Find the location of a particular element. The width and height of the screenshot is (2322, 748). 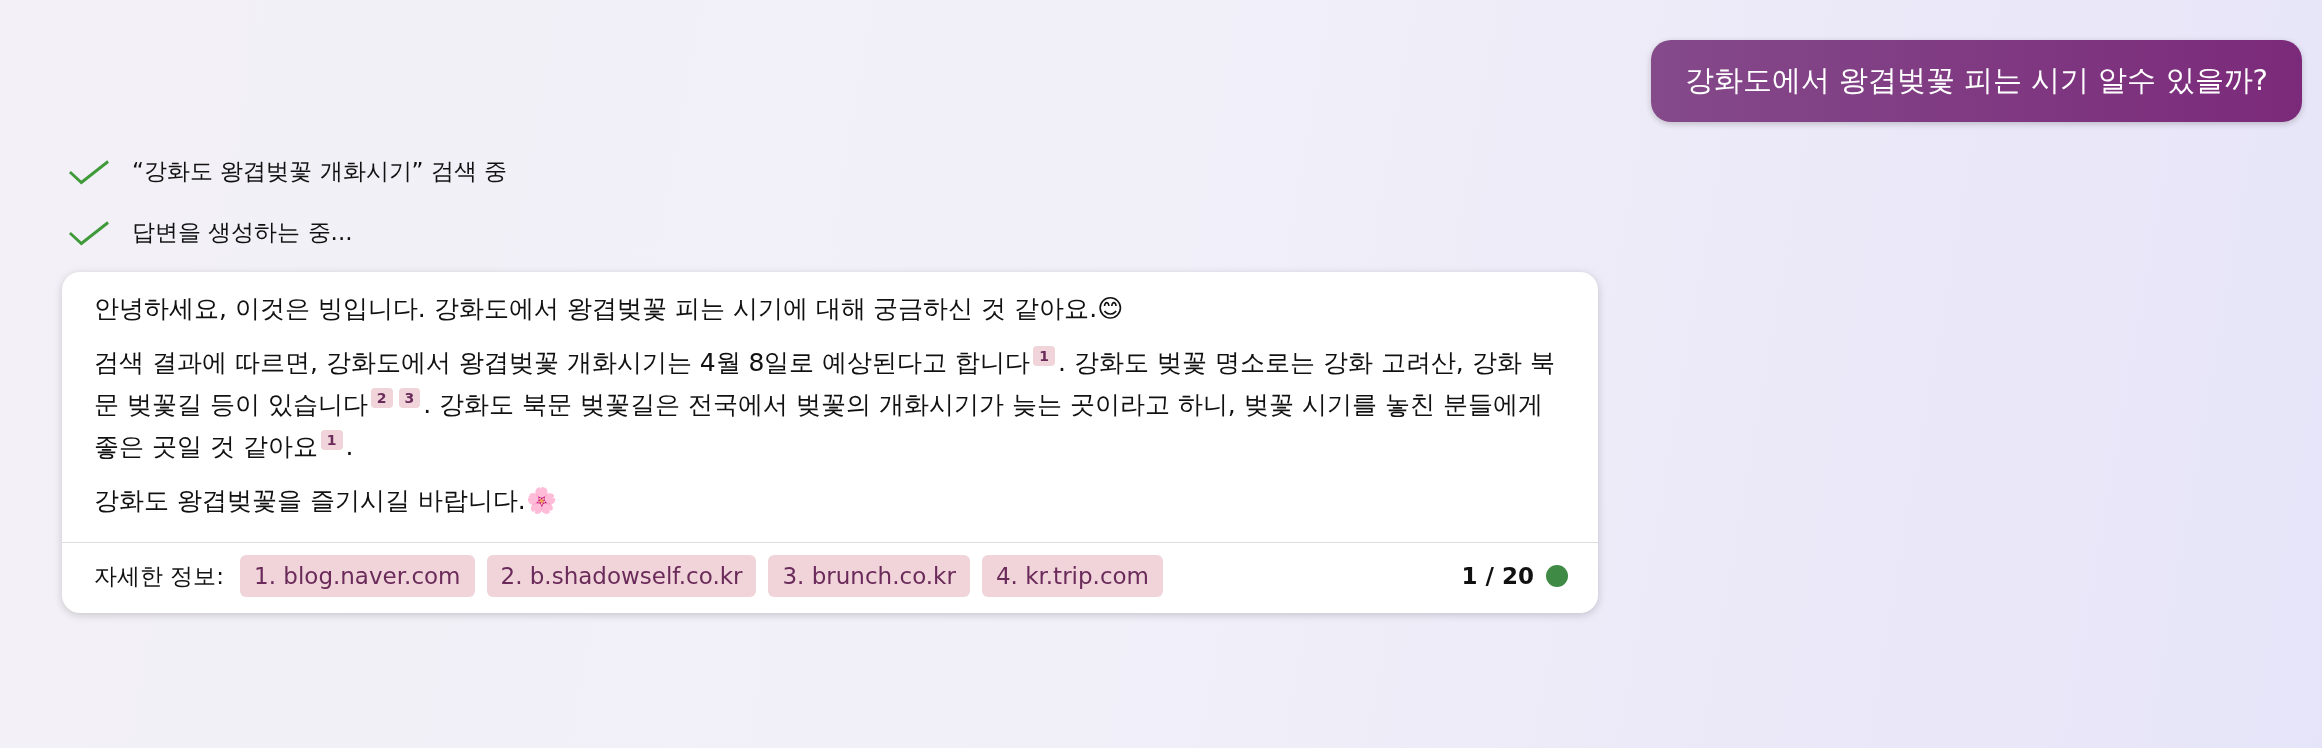

answer-paragraph: 안녕하세요, 이것은 빙입니다. 강화도에서 왕겹벚꽃 피는 시기에 대해 궁금하신 것 같아요.😊 is located at coordinates (609, 309).